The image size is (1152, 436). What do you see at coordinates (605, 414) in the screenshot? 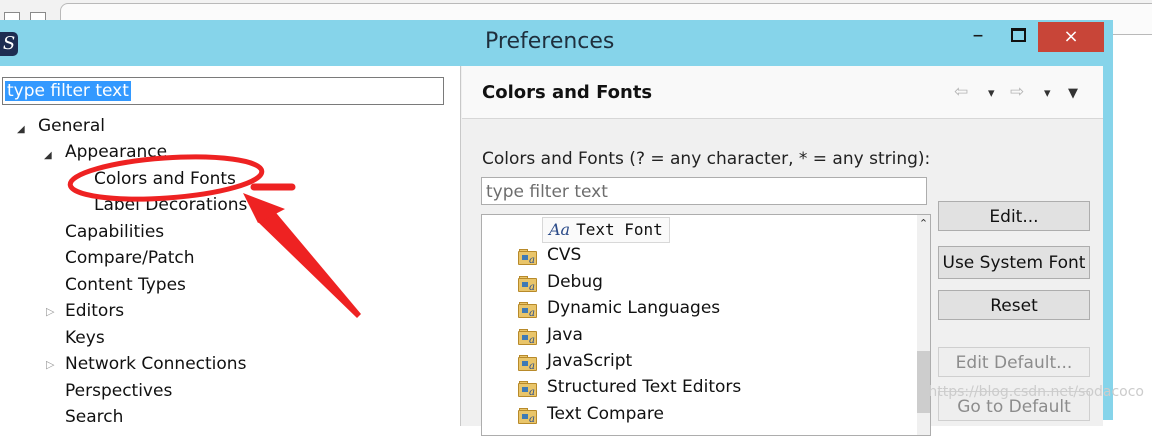
I see `category-label: Text Compare` at bounding box center [605, 414].